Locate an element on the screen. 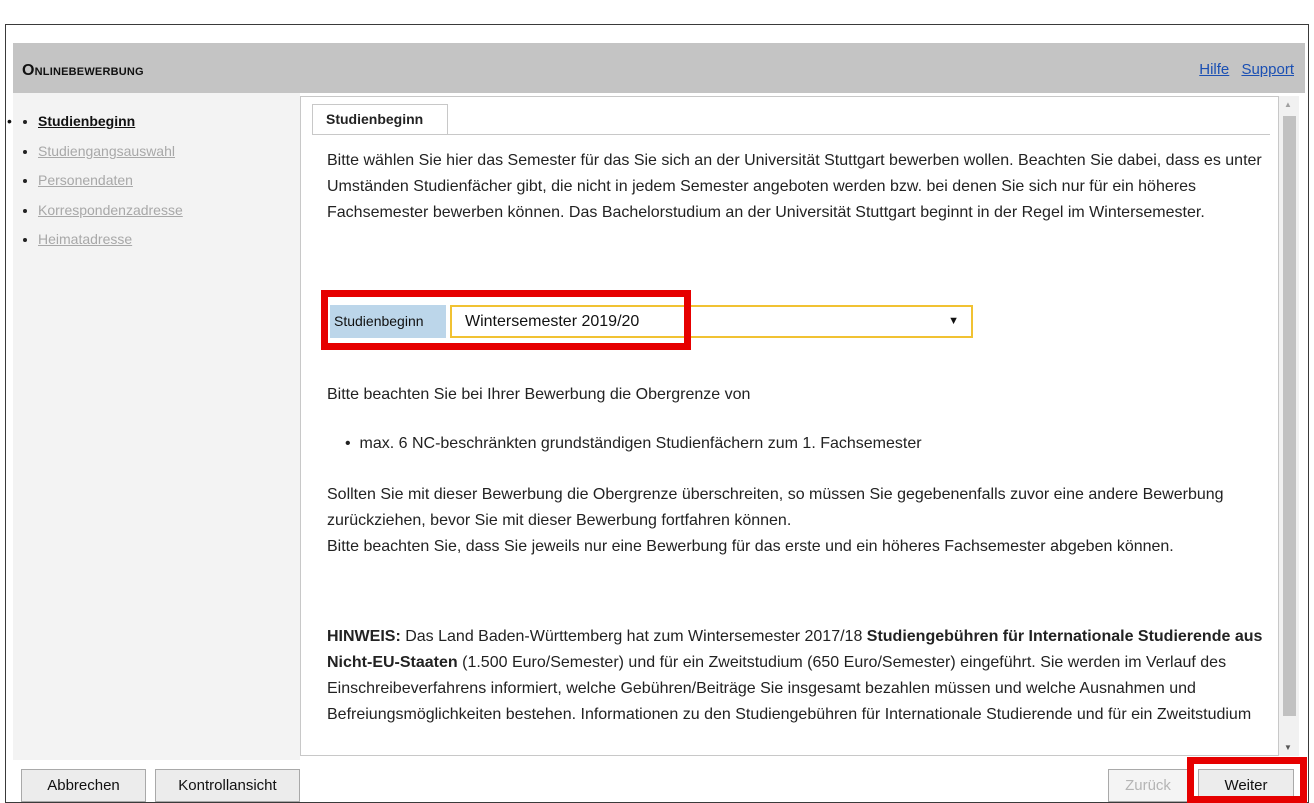  header-bar is located at coordinates (659, 68).